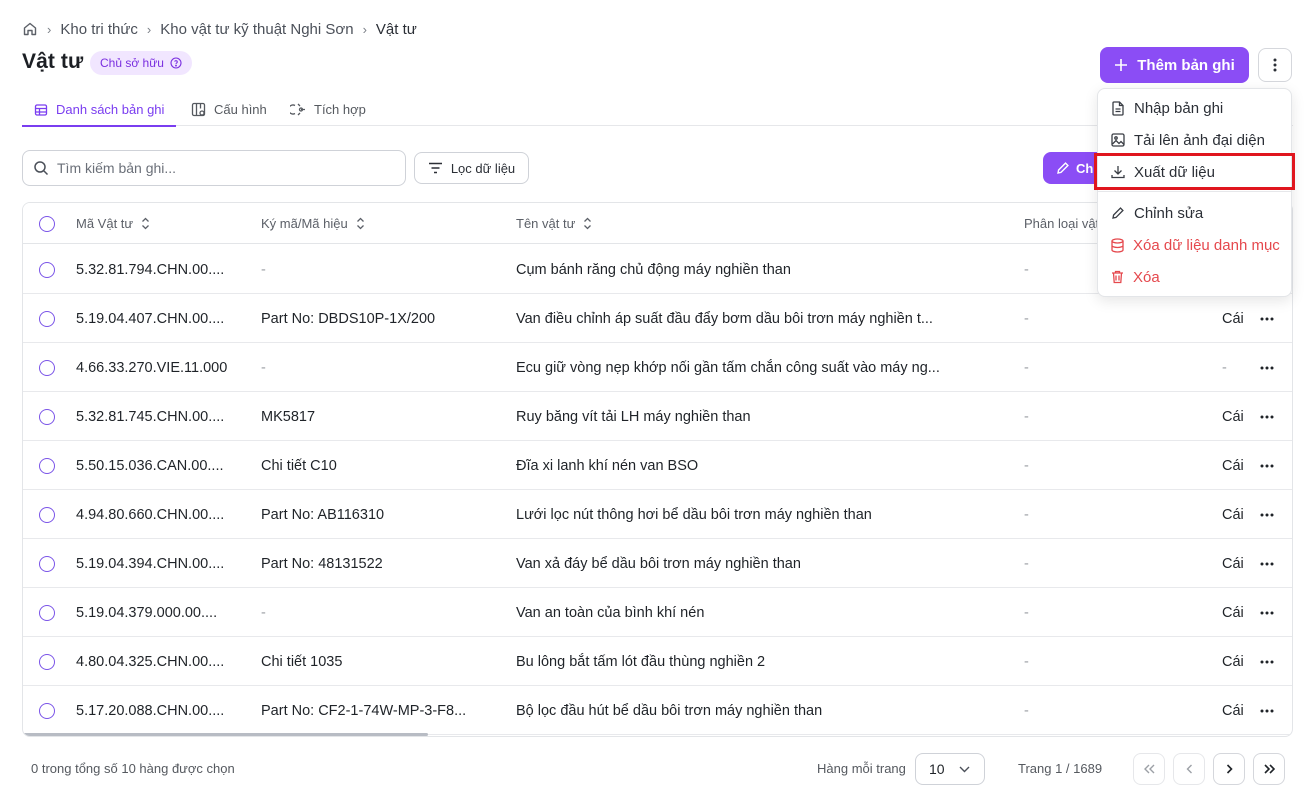  I want to click on tab-record-list-label: Danh sách bản ghi, so click(110, 109).